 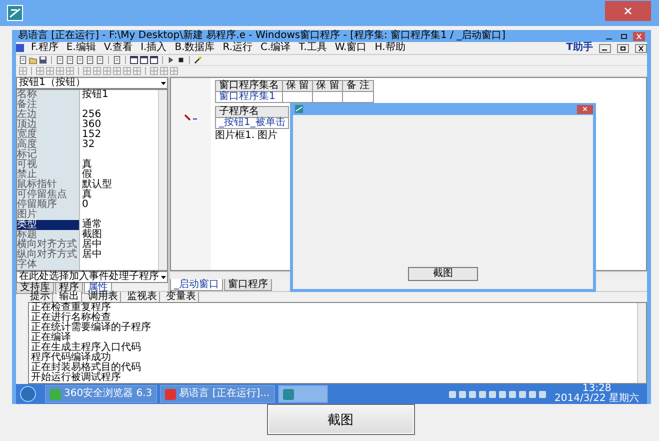 What do you see at coordinates (71, 318) in the screenshot?
I see `output-line: 正在进行名称检查` at bounding box center [71, 318].